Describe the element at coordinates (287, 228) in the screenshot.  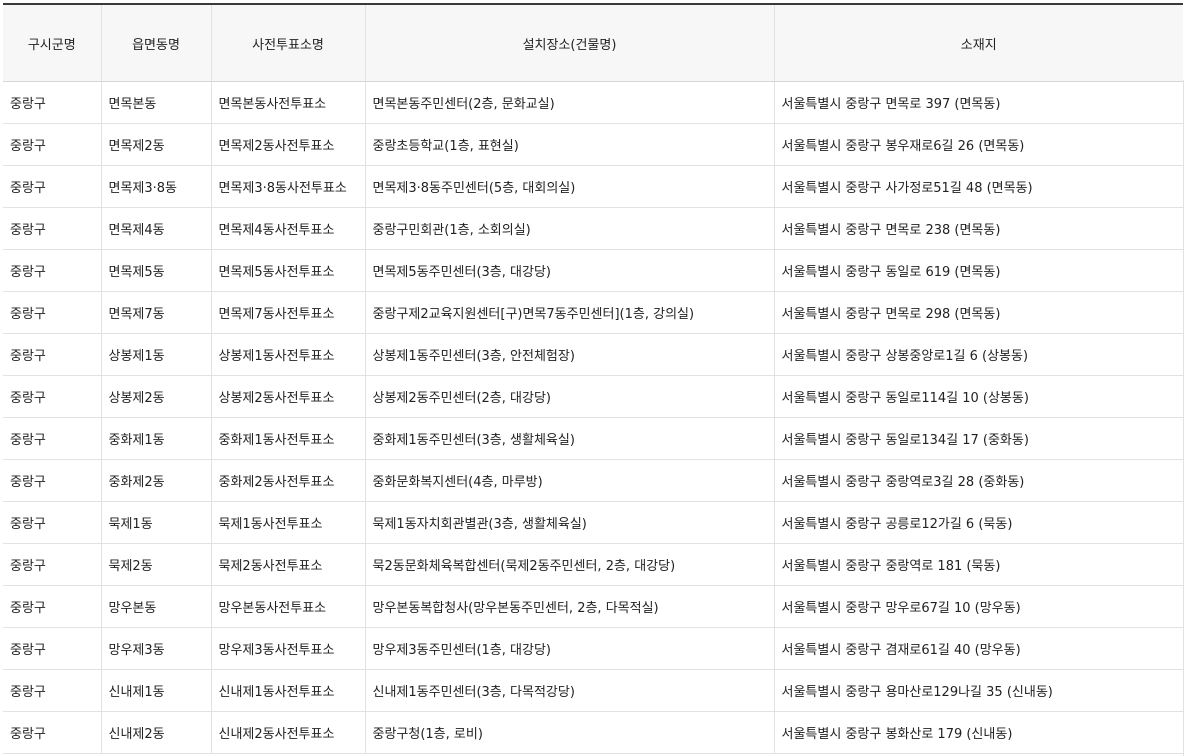
I see `station-name-cell: 면목제4동사전투표소` at that location.